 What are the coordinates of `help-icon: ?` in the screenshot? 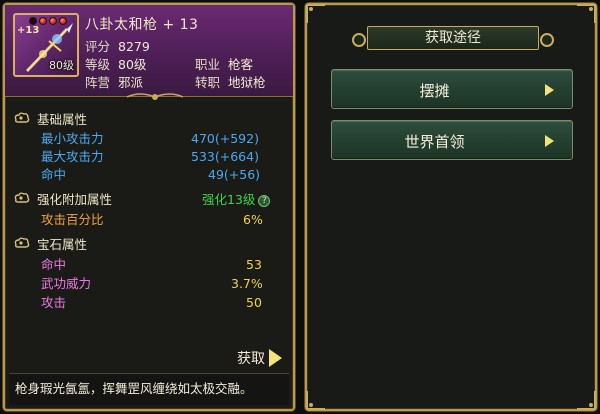 It's located at (264, 200).